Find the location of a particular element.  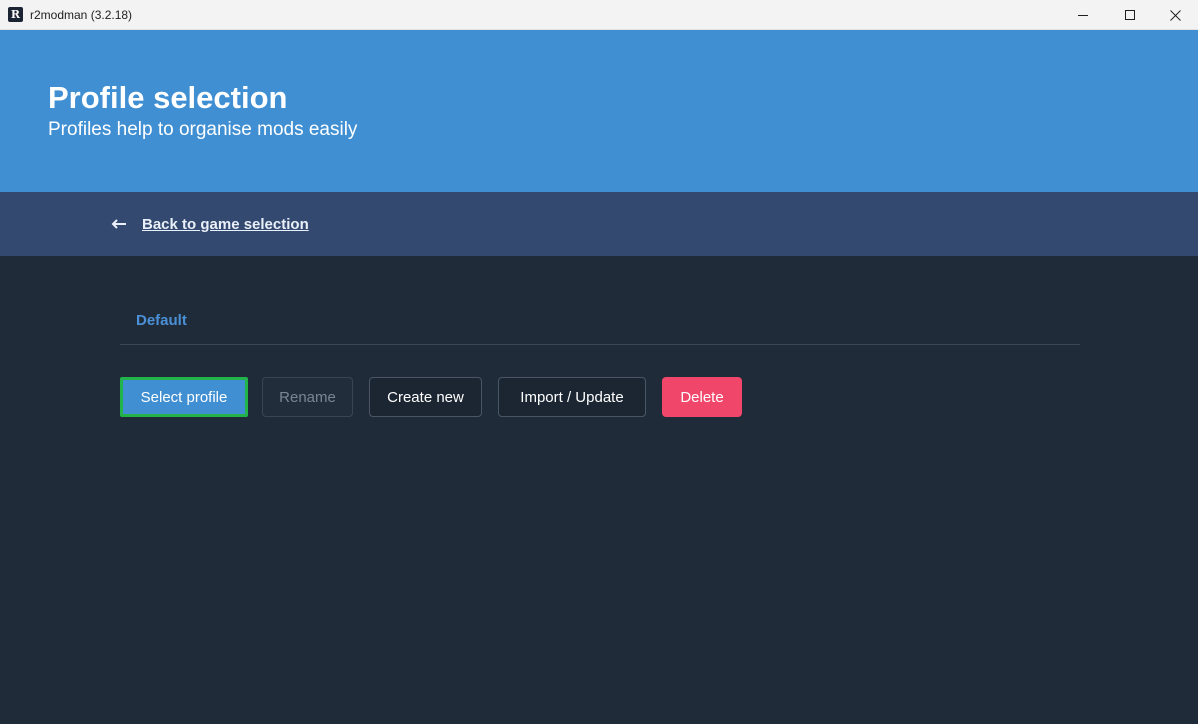

close-icon is located at coordinates (1175, 15).